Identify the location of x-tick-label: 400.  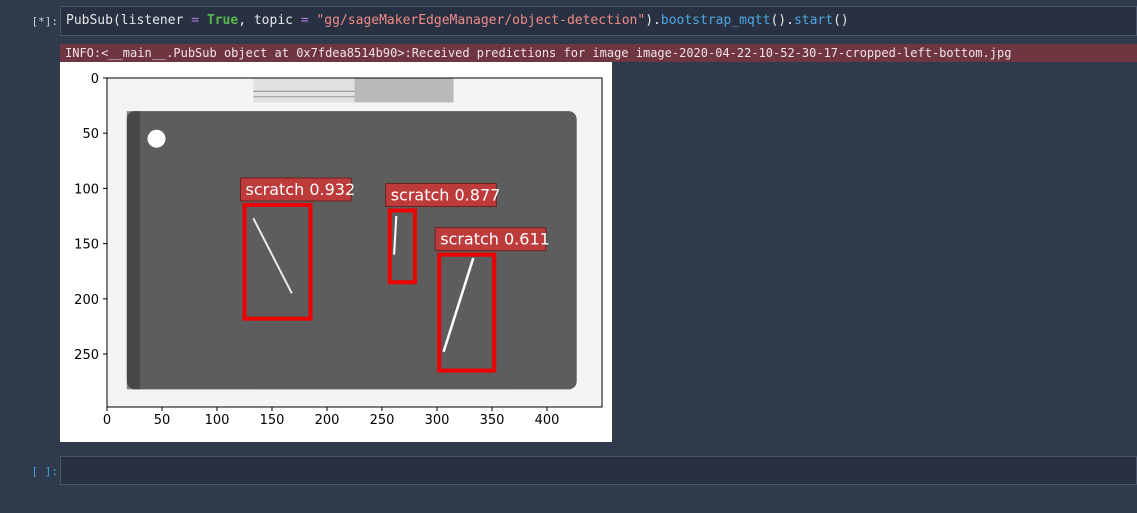
(547, 420).